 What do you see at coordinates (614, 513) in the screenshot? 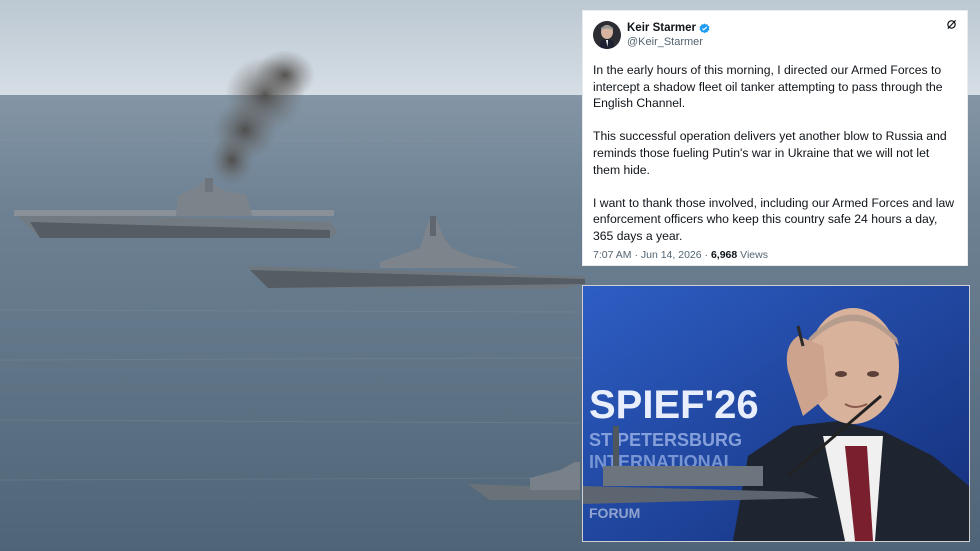
I see `banner-sub: FORUM` at bounding box center [614, 513].